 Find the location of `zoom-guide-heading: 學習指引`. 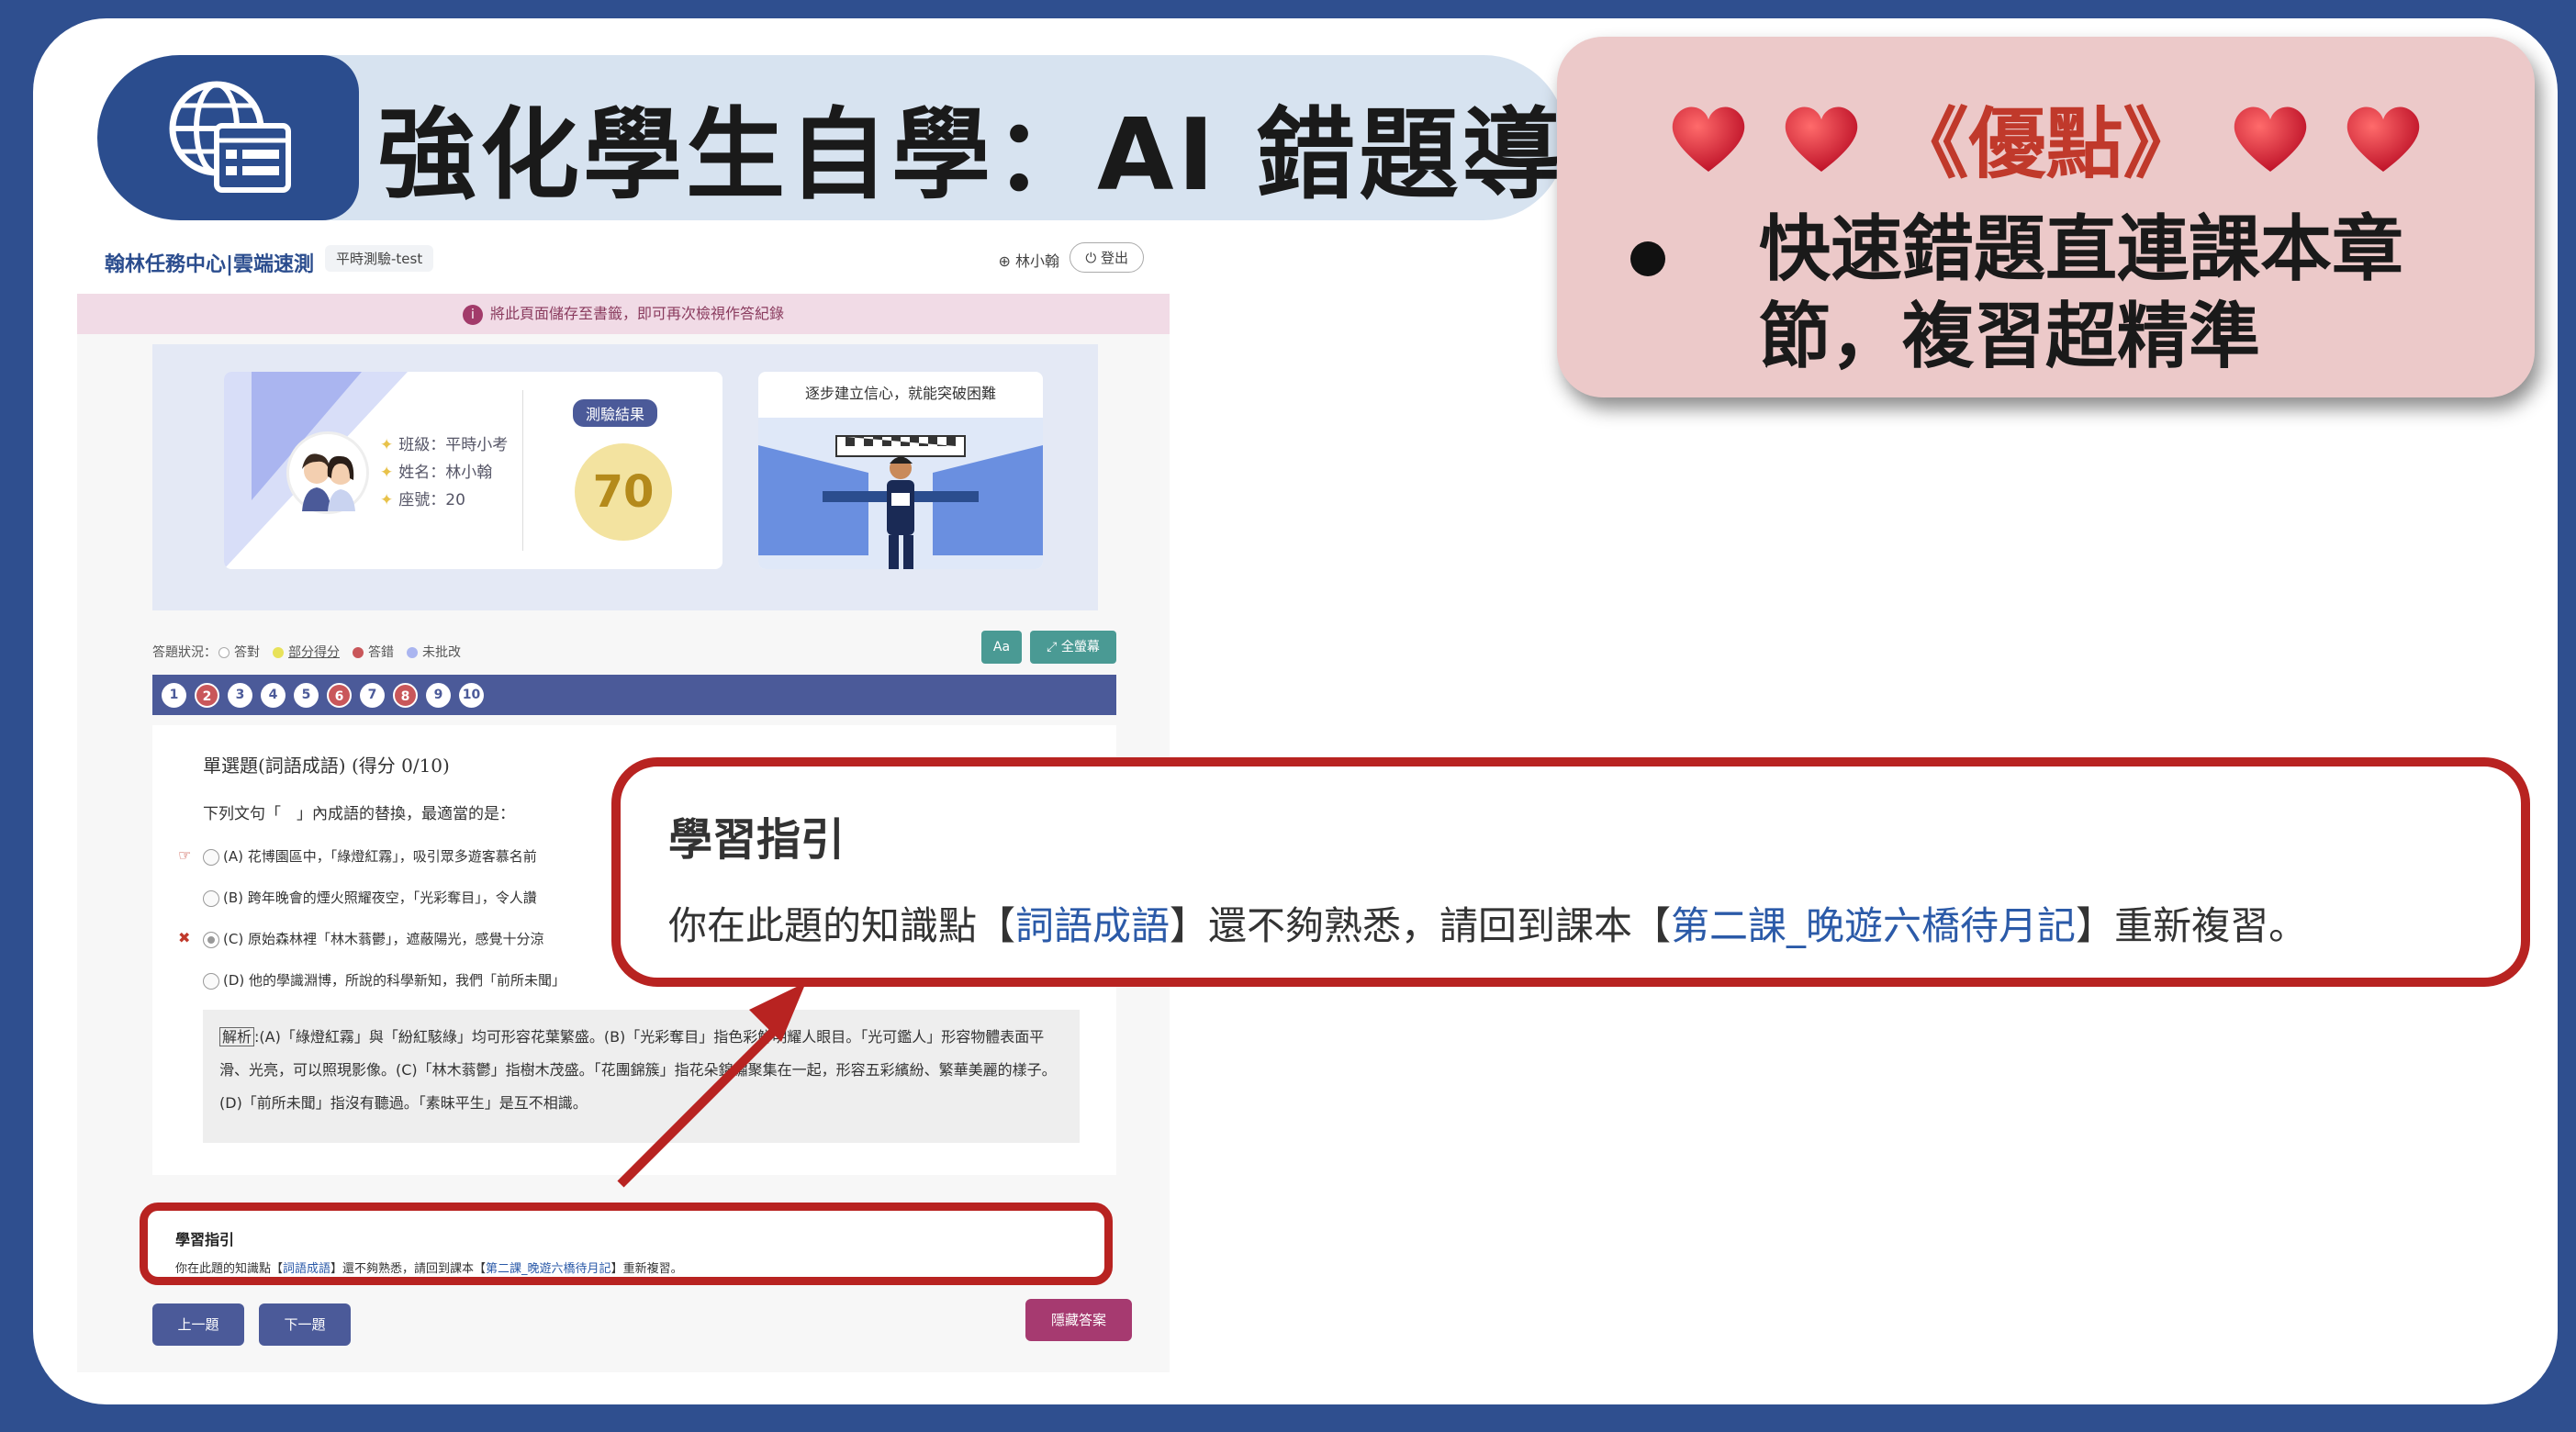

zoom-guide-heading: 學習指引 is located at coordinates (757, 840).